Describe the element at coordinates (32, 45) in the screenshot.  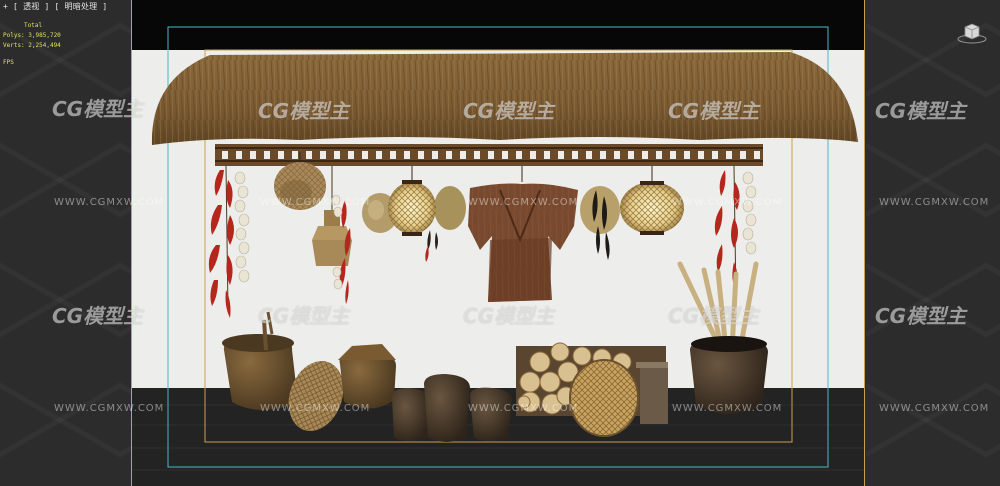
I see `stats-verts: Verts: 2,254,494` at that location.